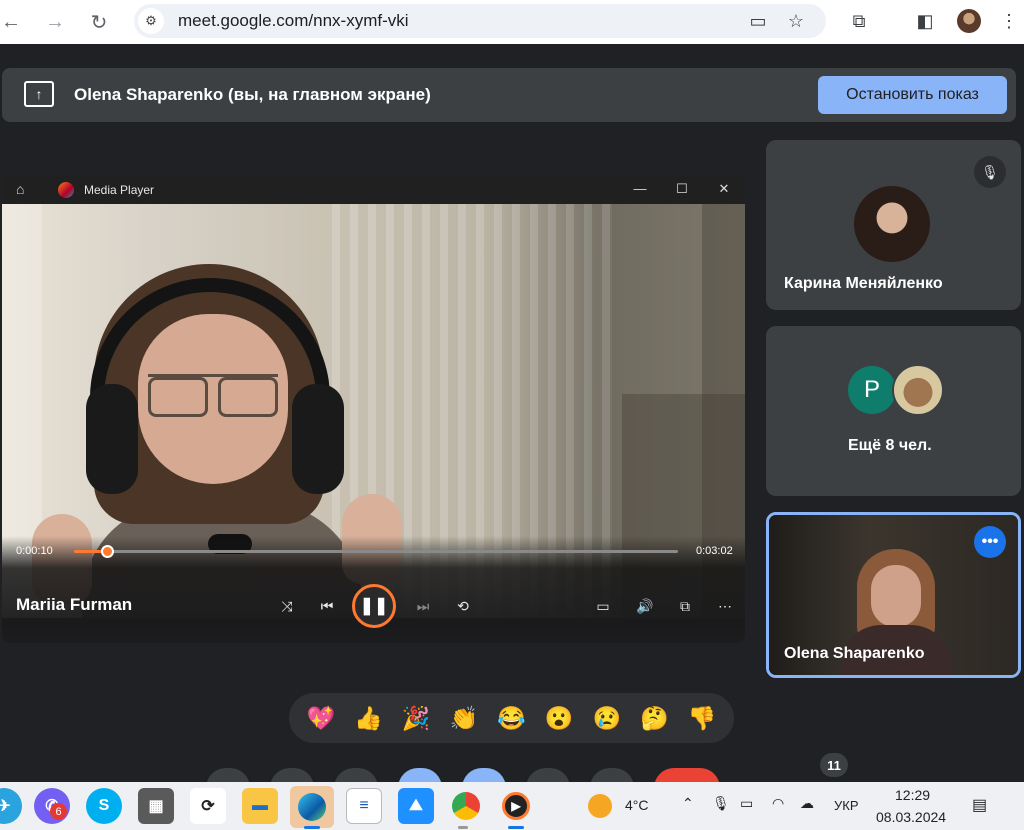  I want to click on reaction-thinking: 🤔, so click(654, 718).